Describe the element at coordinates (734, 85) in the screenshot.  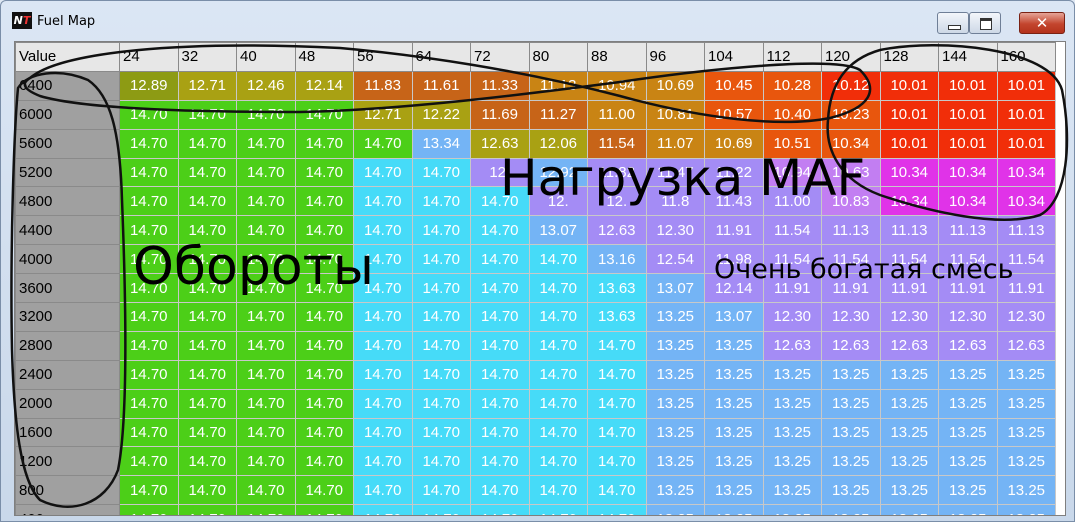
I see `fuel-cell: 10.45` at that location.